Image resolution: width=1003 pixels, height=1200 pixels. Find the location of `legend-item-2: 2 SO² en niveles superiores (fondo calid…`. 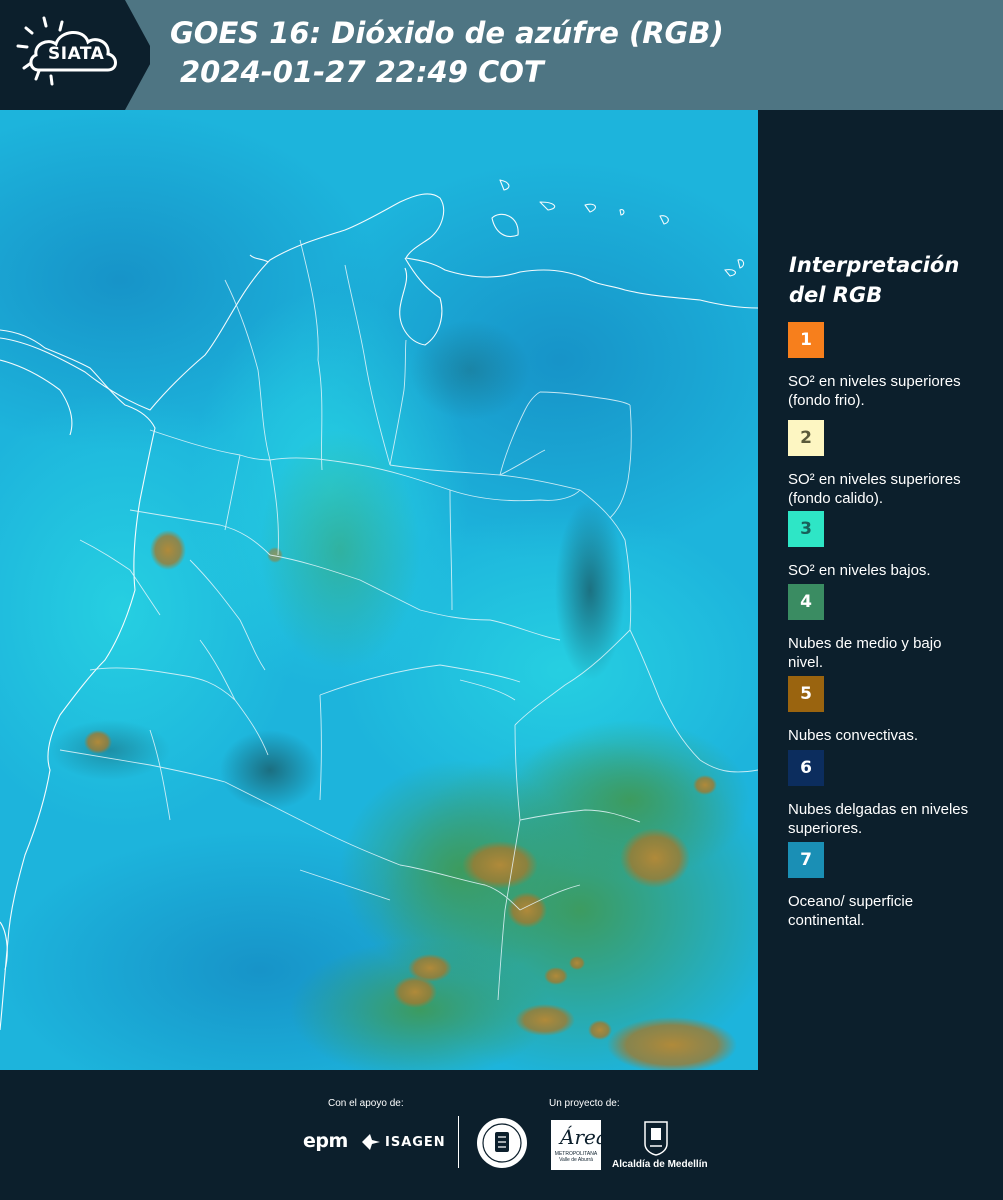

legend-item-2: 2 SO² en niveles superiores (fondo calid… is located at coordinates (888, 464).